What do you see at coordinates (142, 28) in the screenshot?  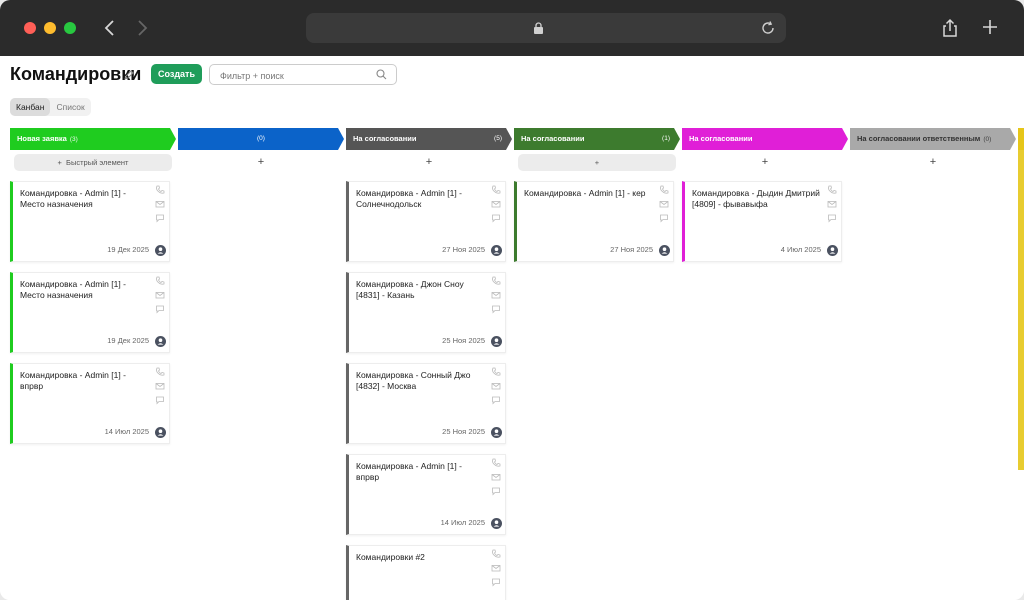 I see `forward-icon` at bounding box center [142, 28].